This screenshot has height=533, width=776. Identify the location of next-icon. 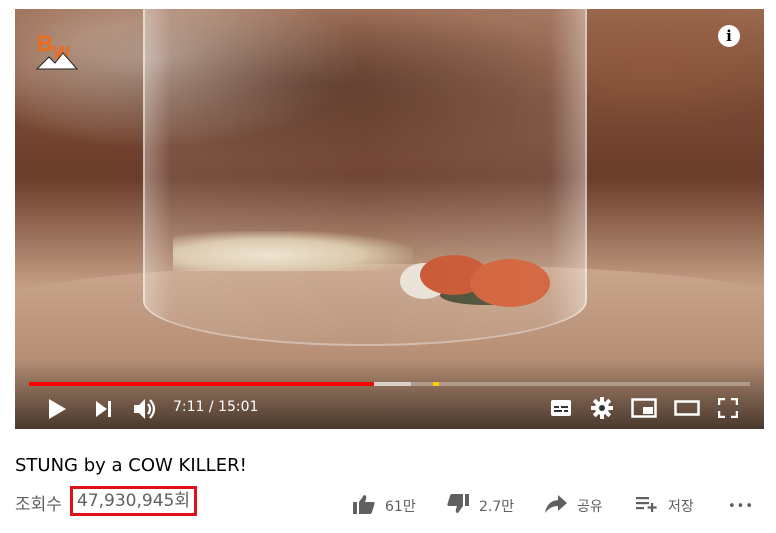
(104, 411).